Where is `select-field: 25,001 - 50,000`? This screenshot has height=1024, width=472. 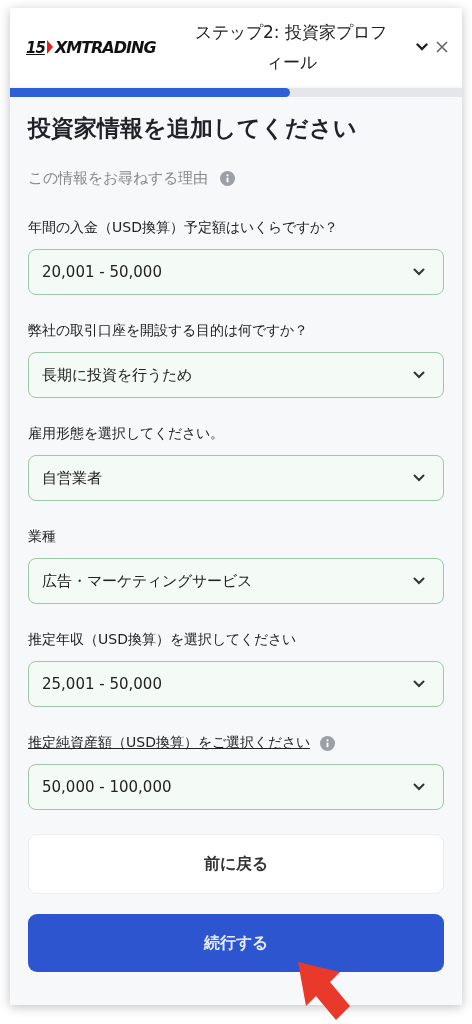
select-field: 25,001 - 50,000 is located at coordinates (236, 684).